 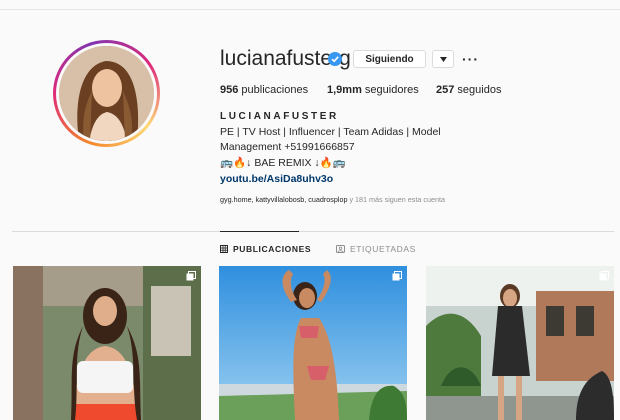 I want to click on following-button: Siguiendo, so click(x=389, y=59).